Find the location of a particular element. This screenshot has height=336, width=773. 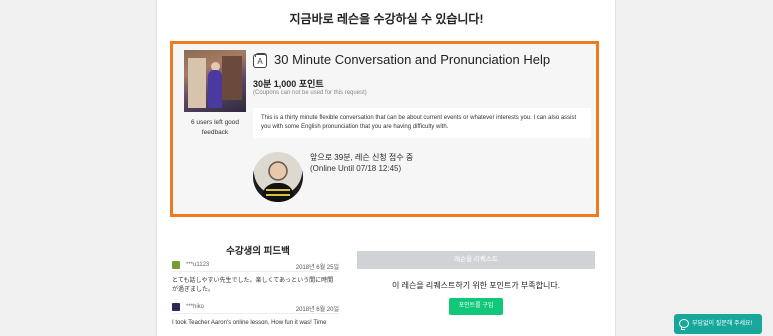

lesson-price: 30분 1,000 포인트 is located at coordinates (288, 84).